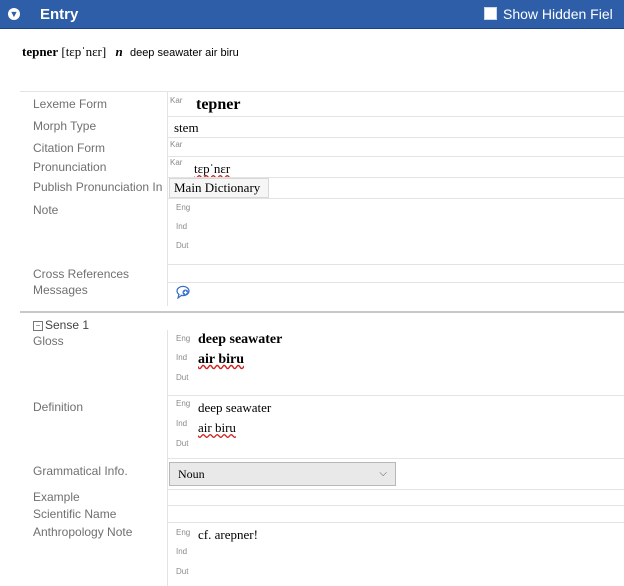  I want to click on citation-form-label: Citation Form, so click(69, 148).